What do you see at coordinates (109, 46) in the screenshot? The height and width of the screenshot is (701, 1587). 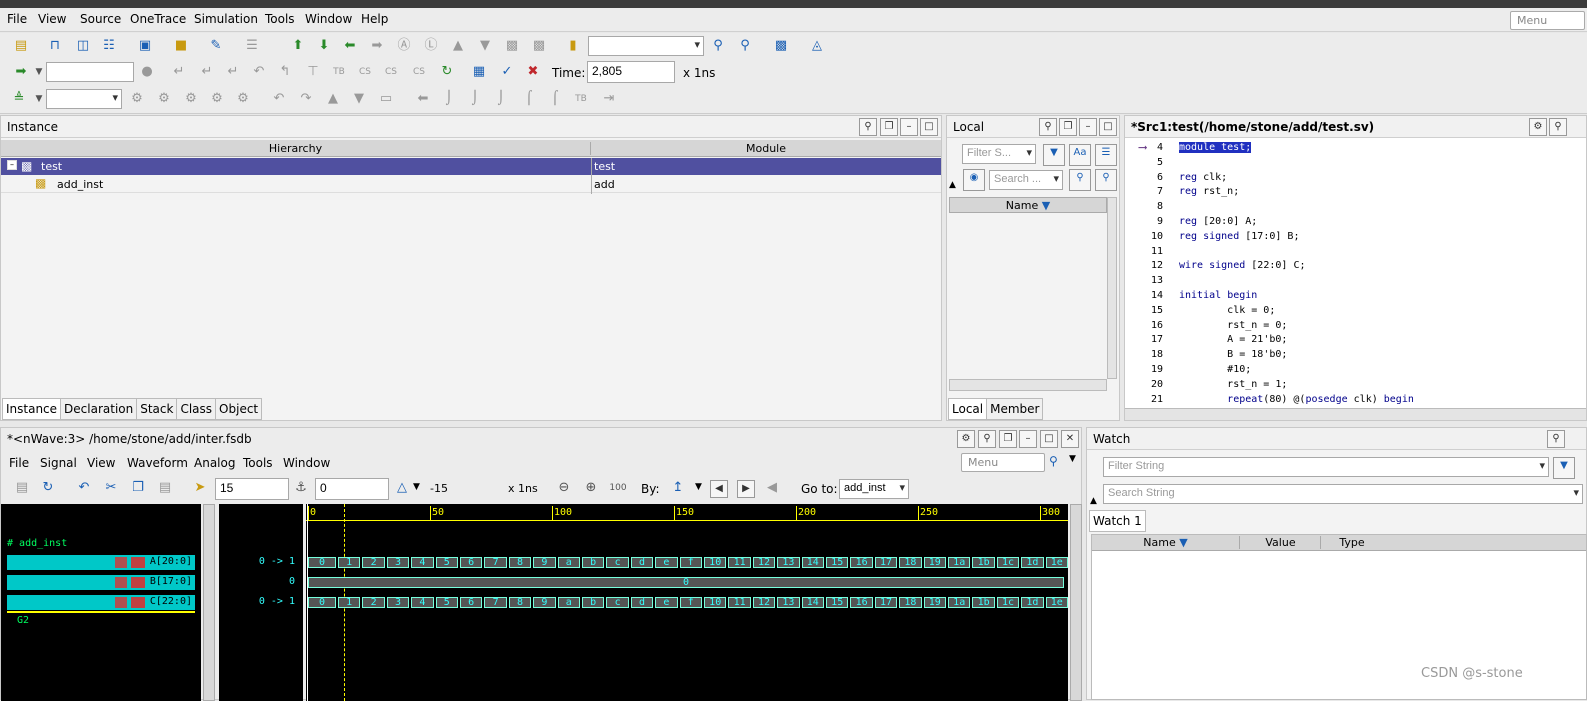 I see `hierarchy-icon: ☷` at bounding box center [109, 46].